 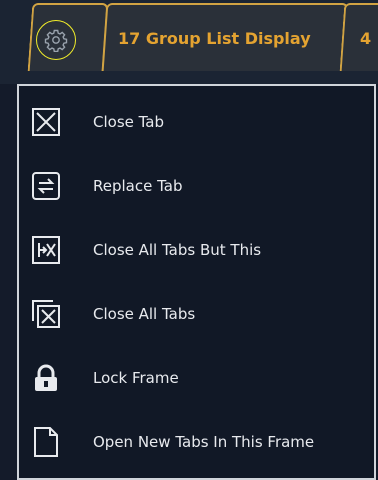 What do you see at coordinates (204, 442) in the screenshot?
I see `menu-item-label: Open New Tabs In This Frame` at bounding box center [204, 442].